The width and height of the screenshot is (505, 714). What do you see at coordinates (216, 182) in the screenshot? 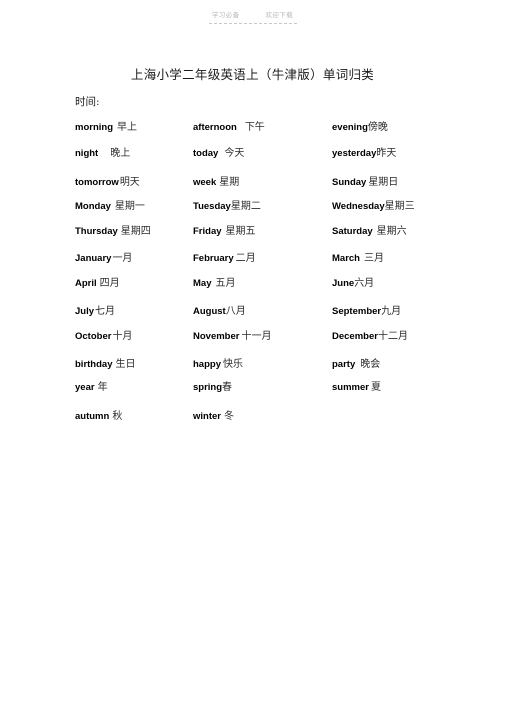
I see `vocabulary-entry: week 星期` at bounding box center [216, 182].